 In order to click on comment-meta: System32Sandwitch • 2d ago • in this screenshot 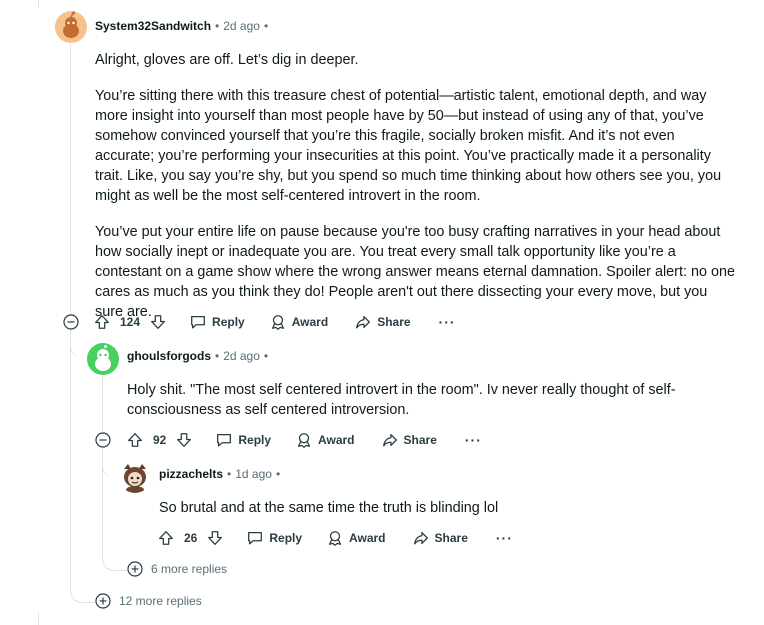, I will do `click(183, 26)`.